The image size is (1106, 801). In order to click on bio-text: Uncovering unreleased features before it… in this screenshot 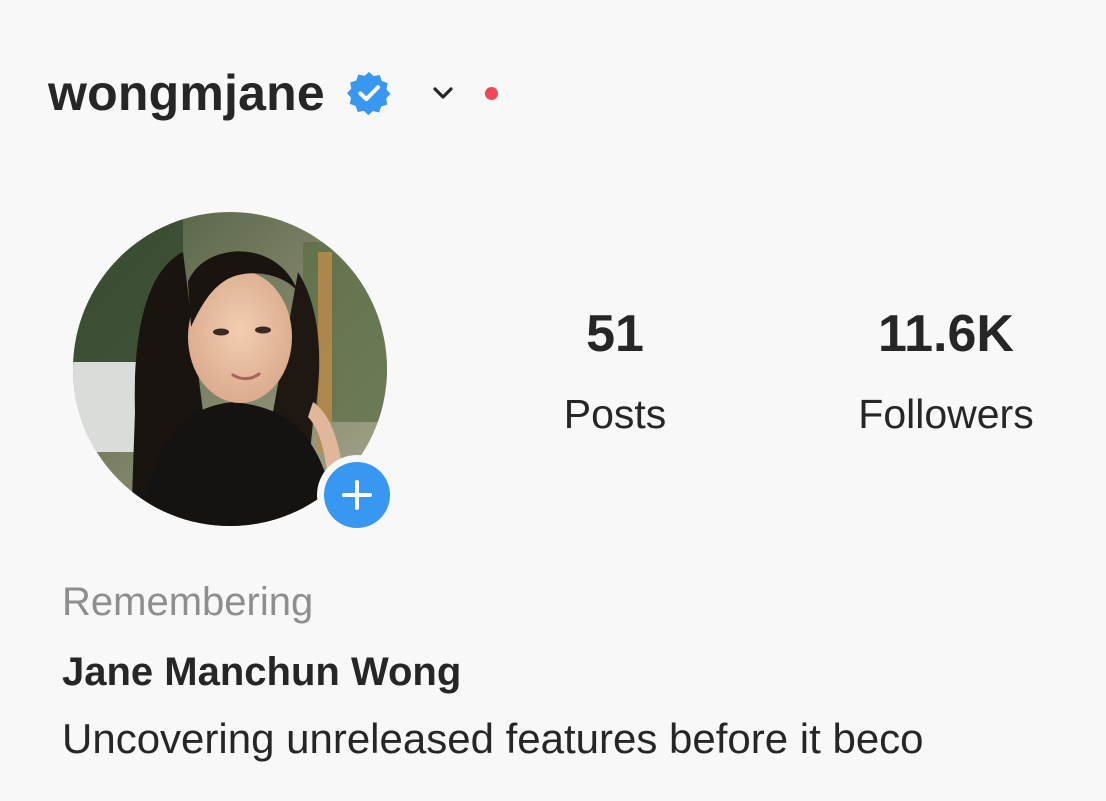, I will do `click(493, 738)`.